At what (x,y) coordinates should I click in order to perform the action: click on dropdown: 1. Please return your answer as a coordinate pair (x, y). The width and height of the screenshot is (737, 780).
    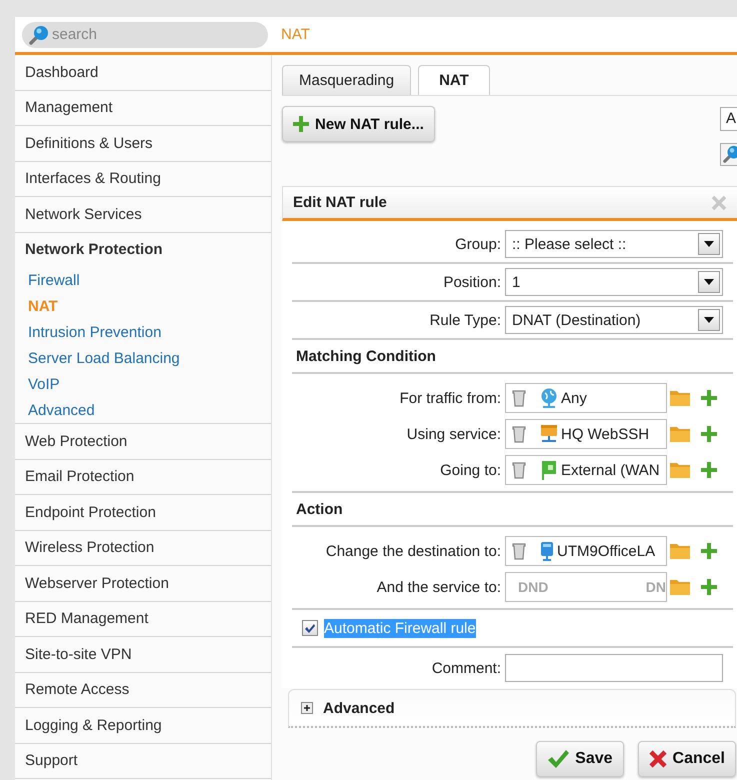
    Looking at the image, I should click on (614, 282).